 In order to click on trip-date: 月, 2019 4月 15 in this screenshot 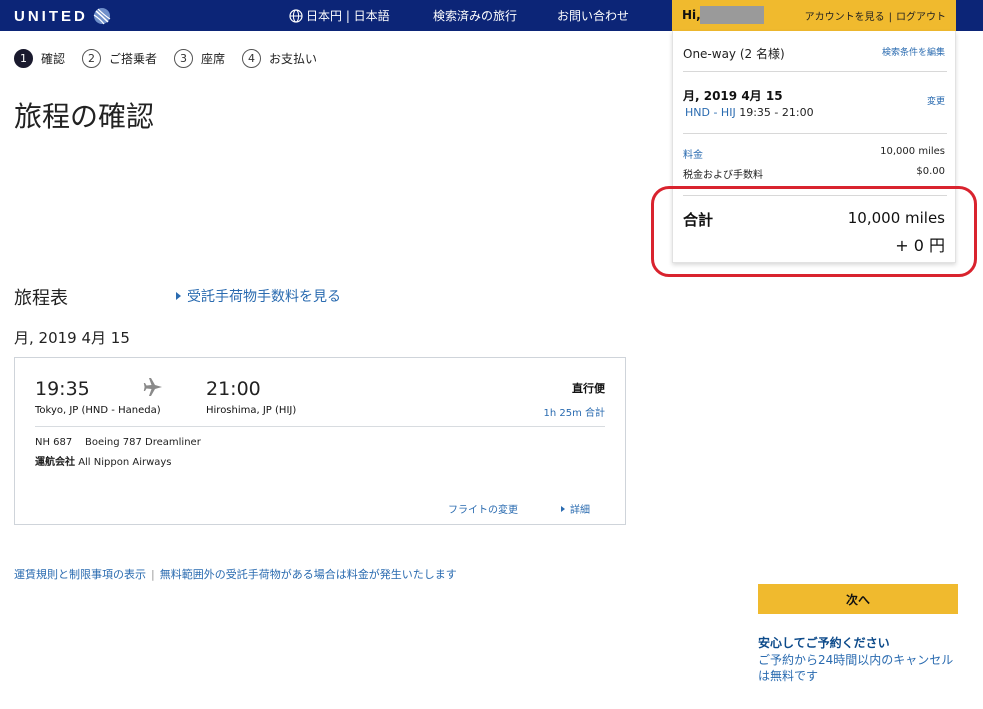, I will do `click(72, 338)`.